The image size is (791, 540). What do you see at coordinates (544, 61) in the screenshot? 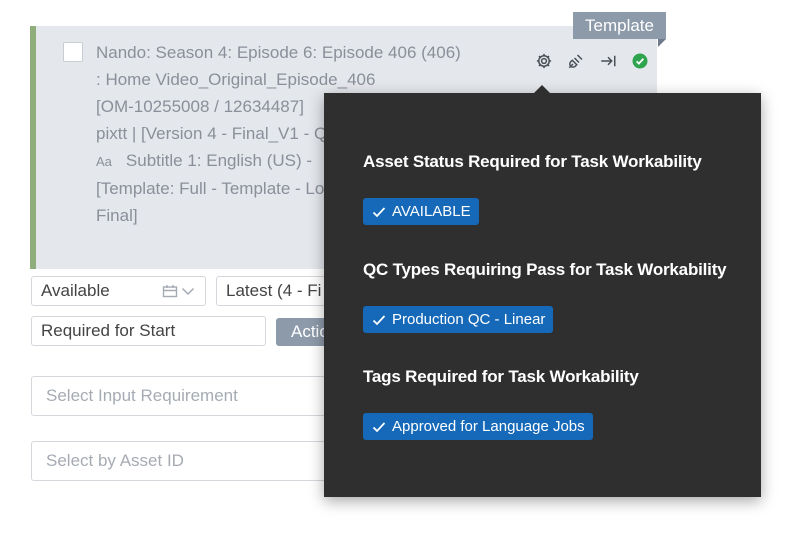
I see `gear-icon` at bounding box center [544, 61].